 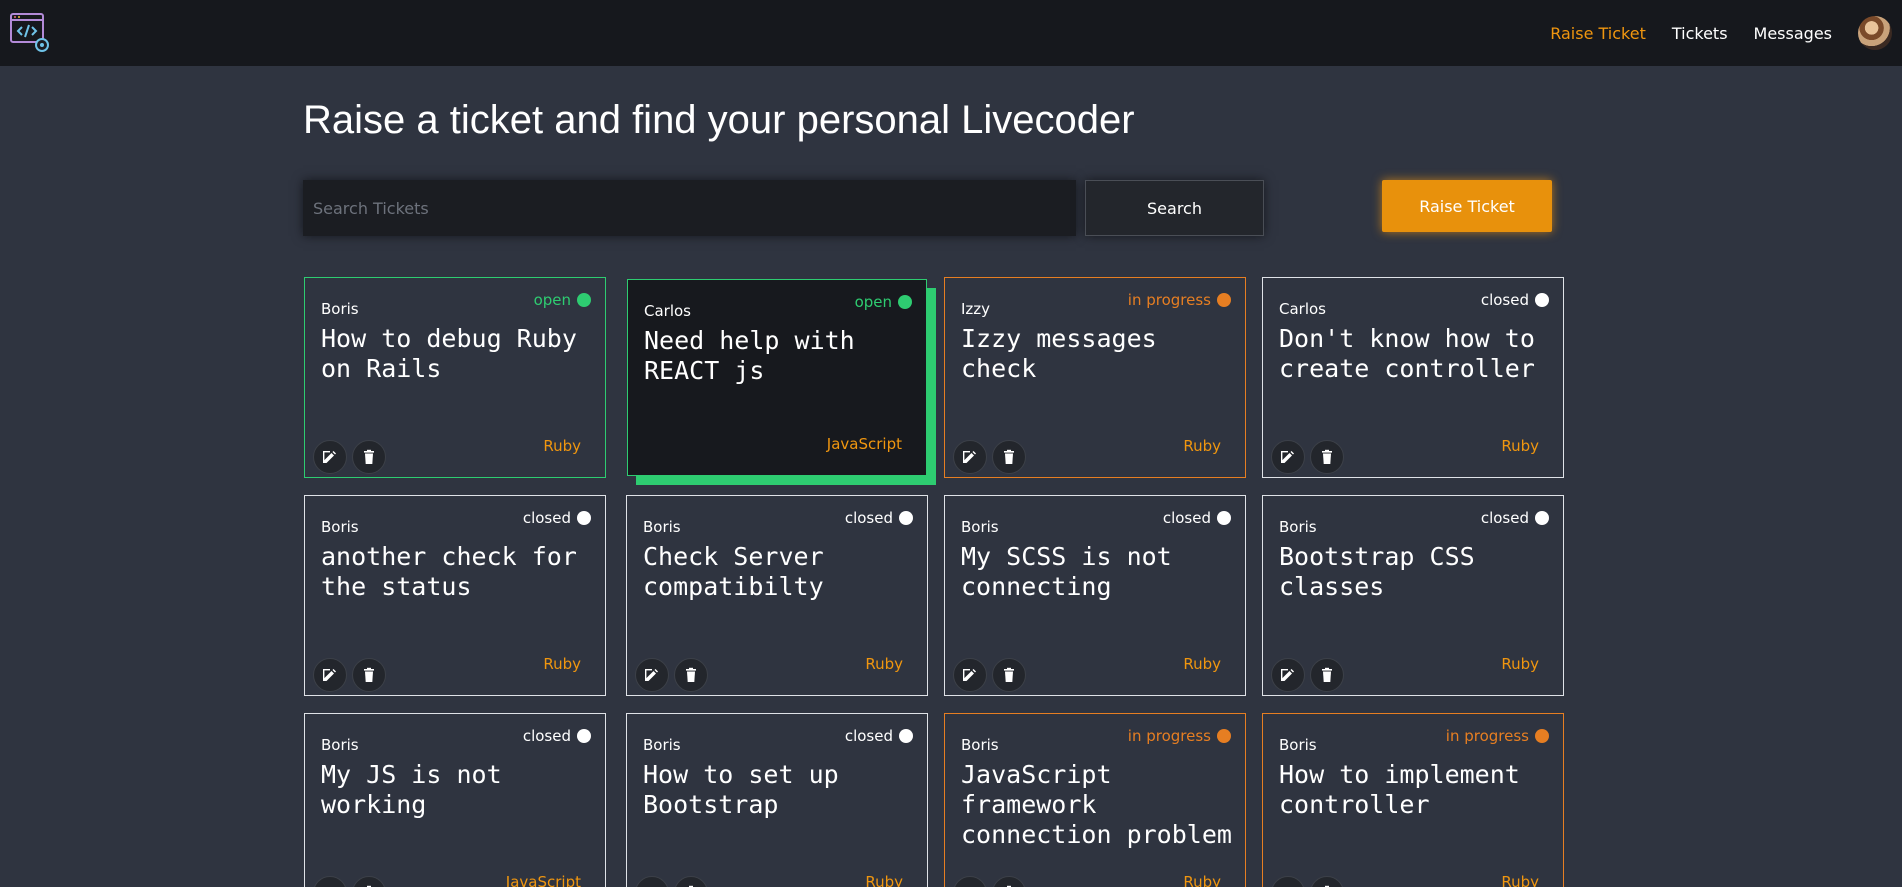 I want to click on ticket-title: Check Server compatibilty, so click(x=733, y=571).